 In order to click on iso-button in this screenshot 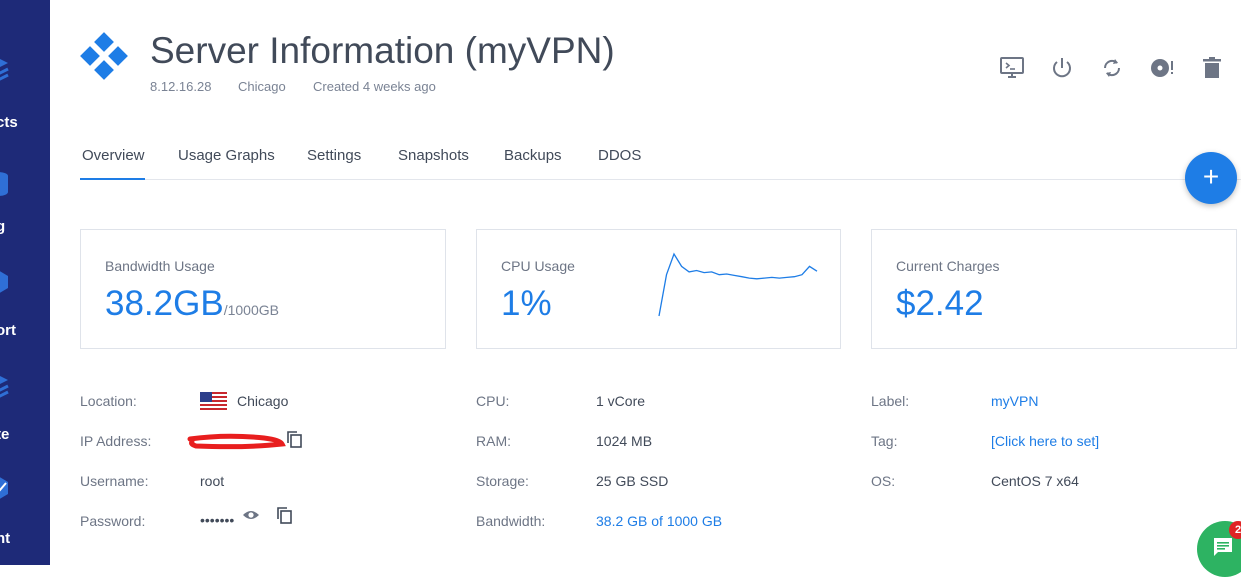, I will do `click(1162, 68)`.